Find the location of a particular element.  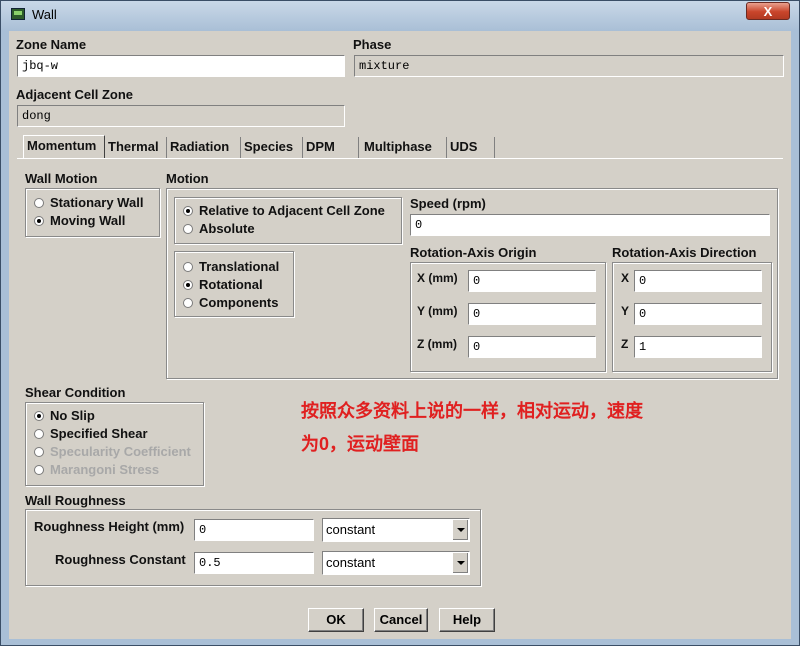

origin-x-field: 0 is located at coordinates (532, 281).